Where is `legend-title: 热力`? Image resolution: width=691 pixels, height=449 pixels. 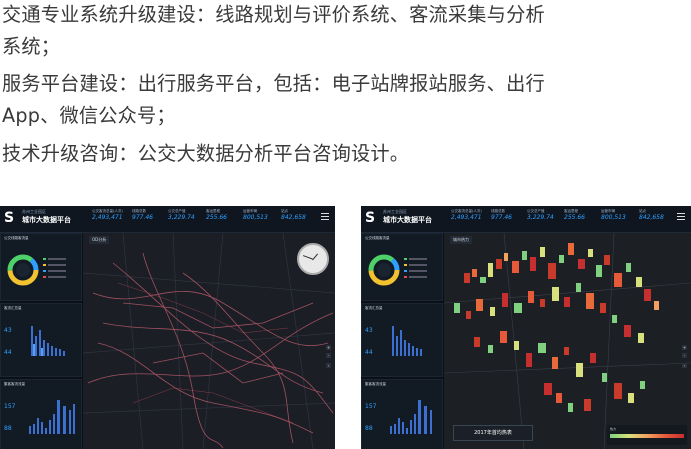 legend-title: 热力 is located at coordinates (613, 429).